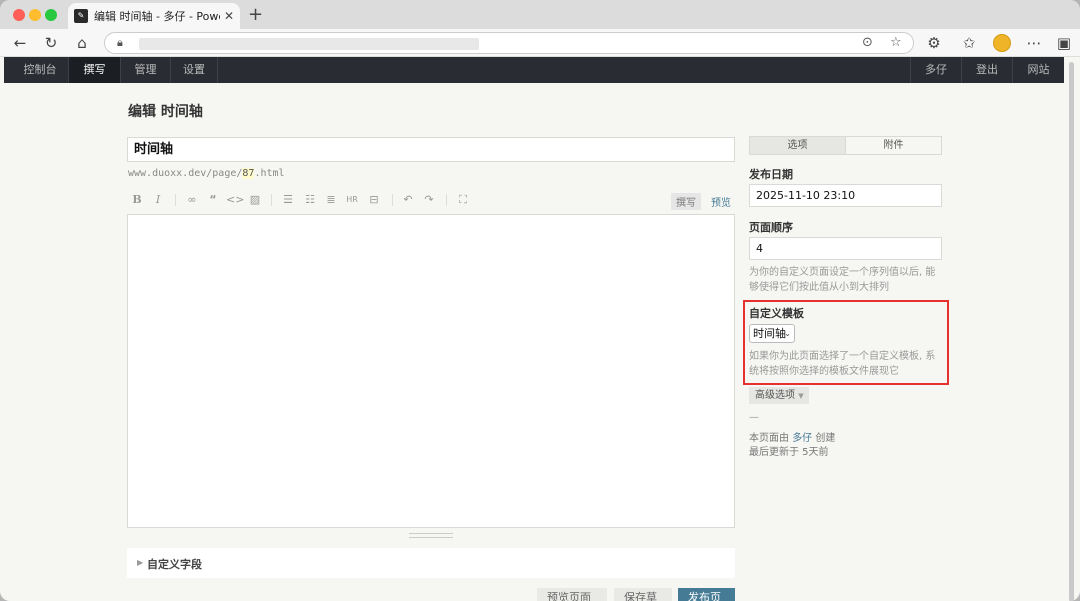 This screenshot has height=601, width=1080. Describe the element at coordinates (255, 14) in the screenshot. I see `new-tab-icon: +` at that location.